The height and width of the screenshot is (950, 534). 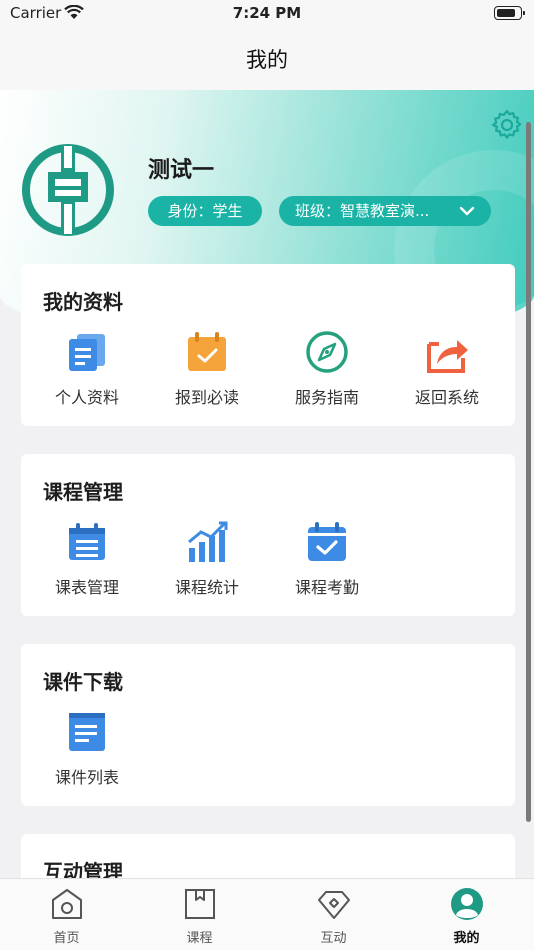 I want to click on compass-icon, so click(x=327, y=352).